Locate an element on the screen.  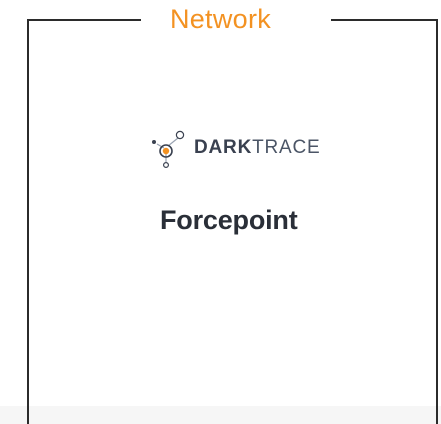
frame-left-line is located at coordinates (28, 221).